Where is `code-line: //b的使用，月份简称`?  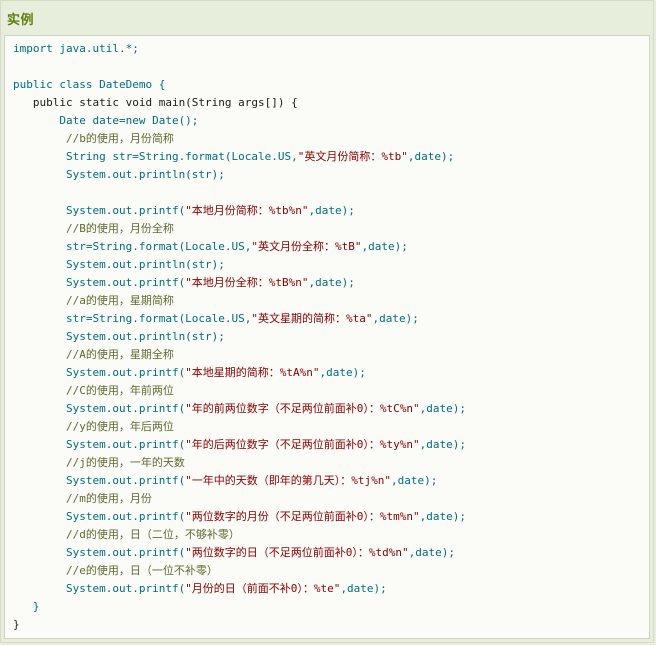 code-line: //b的使用，月份简称 is located at coordinates (239, 139).